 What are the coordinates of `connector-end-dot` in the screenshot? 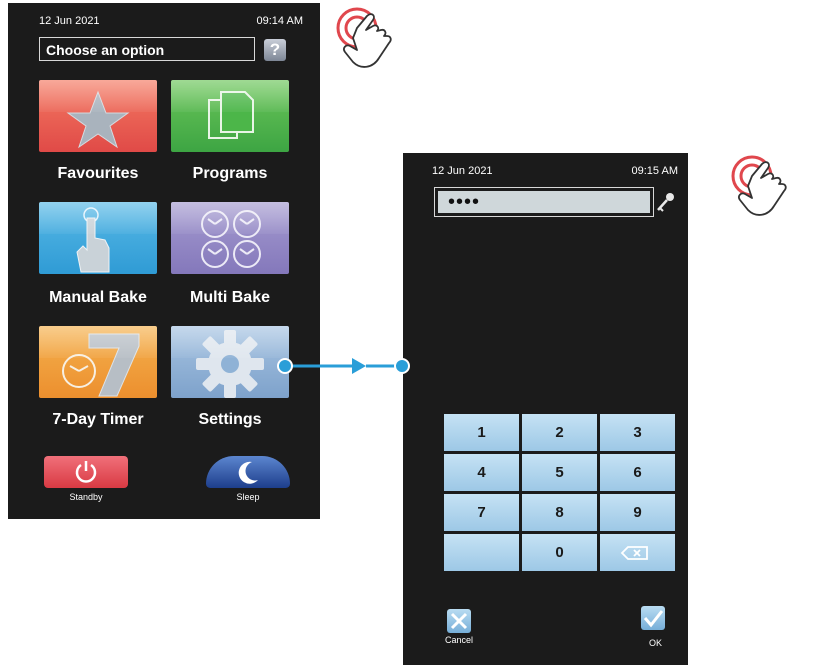 It's located at (402, 366).